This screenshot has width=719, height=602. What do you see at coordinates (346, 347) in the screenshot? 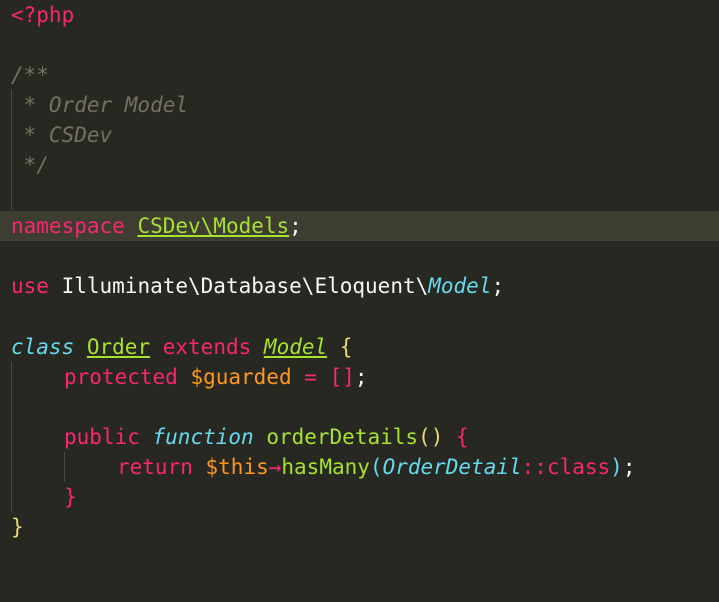
I see `class-open-brace: {` at bounding box center [346, 347].